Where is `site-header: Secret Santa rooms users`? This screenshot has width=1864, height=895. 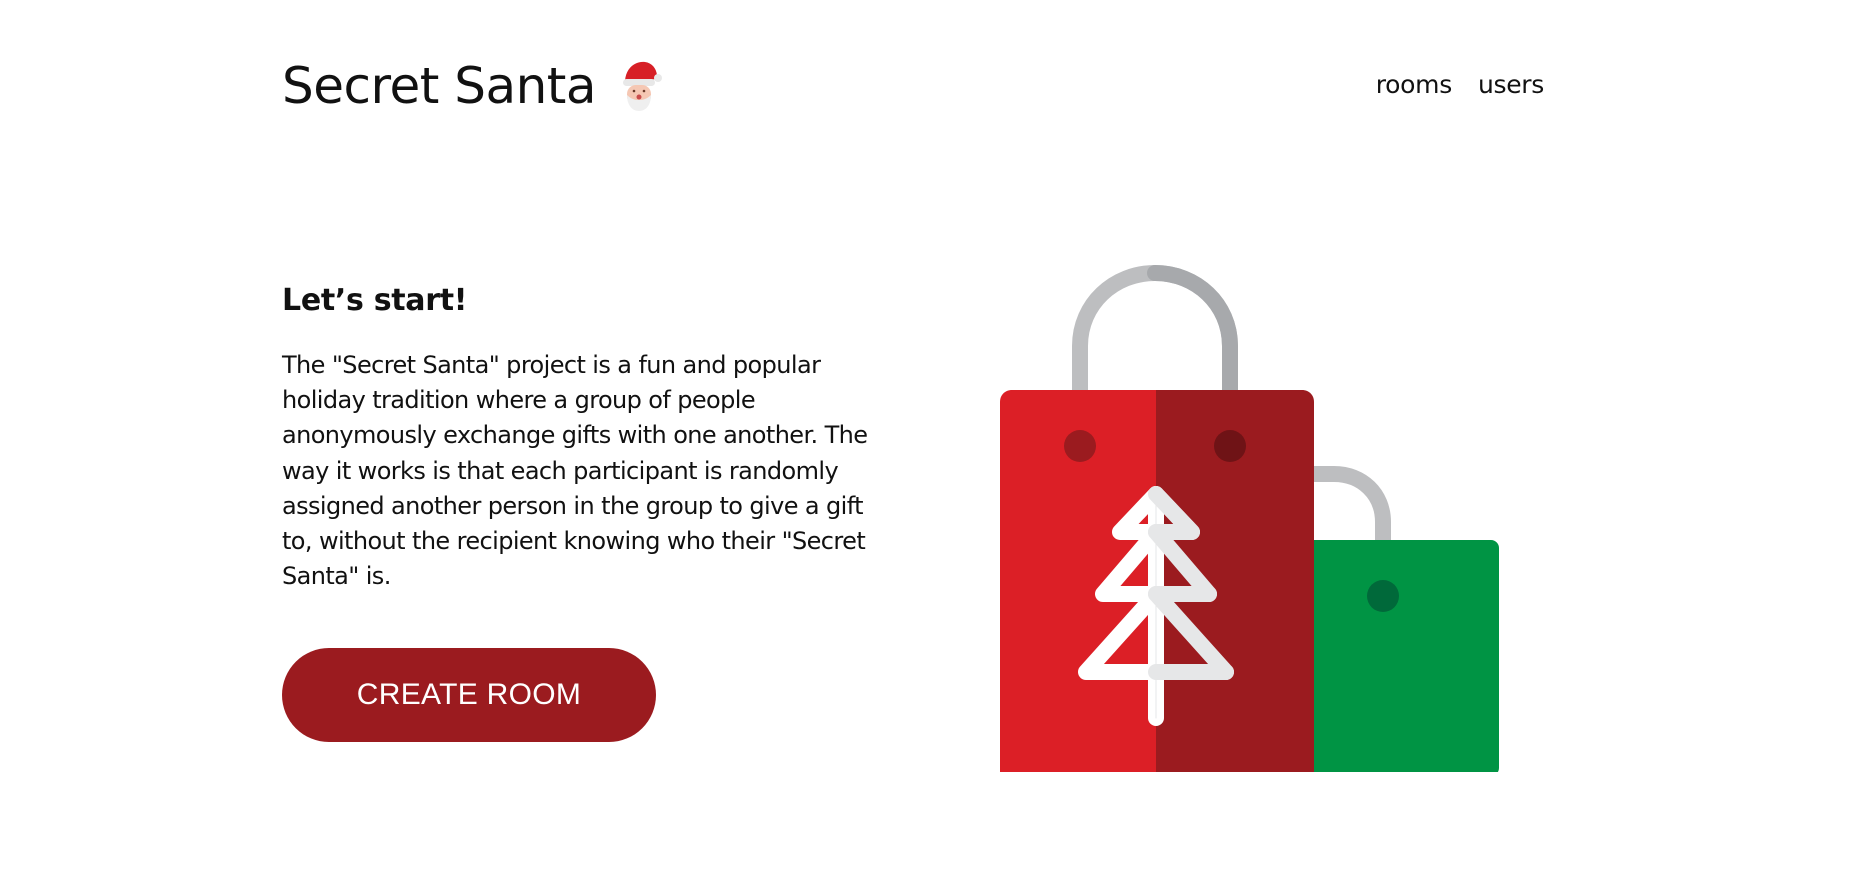
site-header: Secret Santa rooms users is located at coordinates (913, 86).